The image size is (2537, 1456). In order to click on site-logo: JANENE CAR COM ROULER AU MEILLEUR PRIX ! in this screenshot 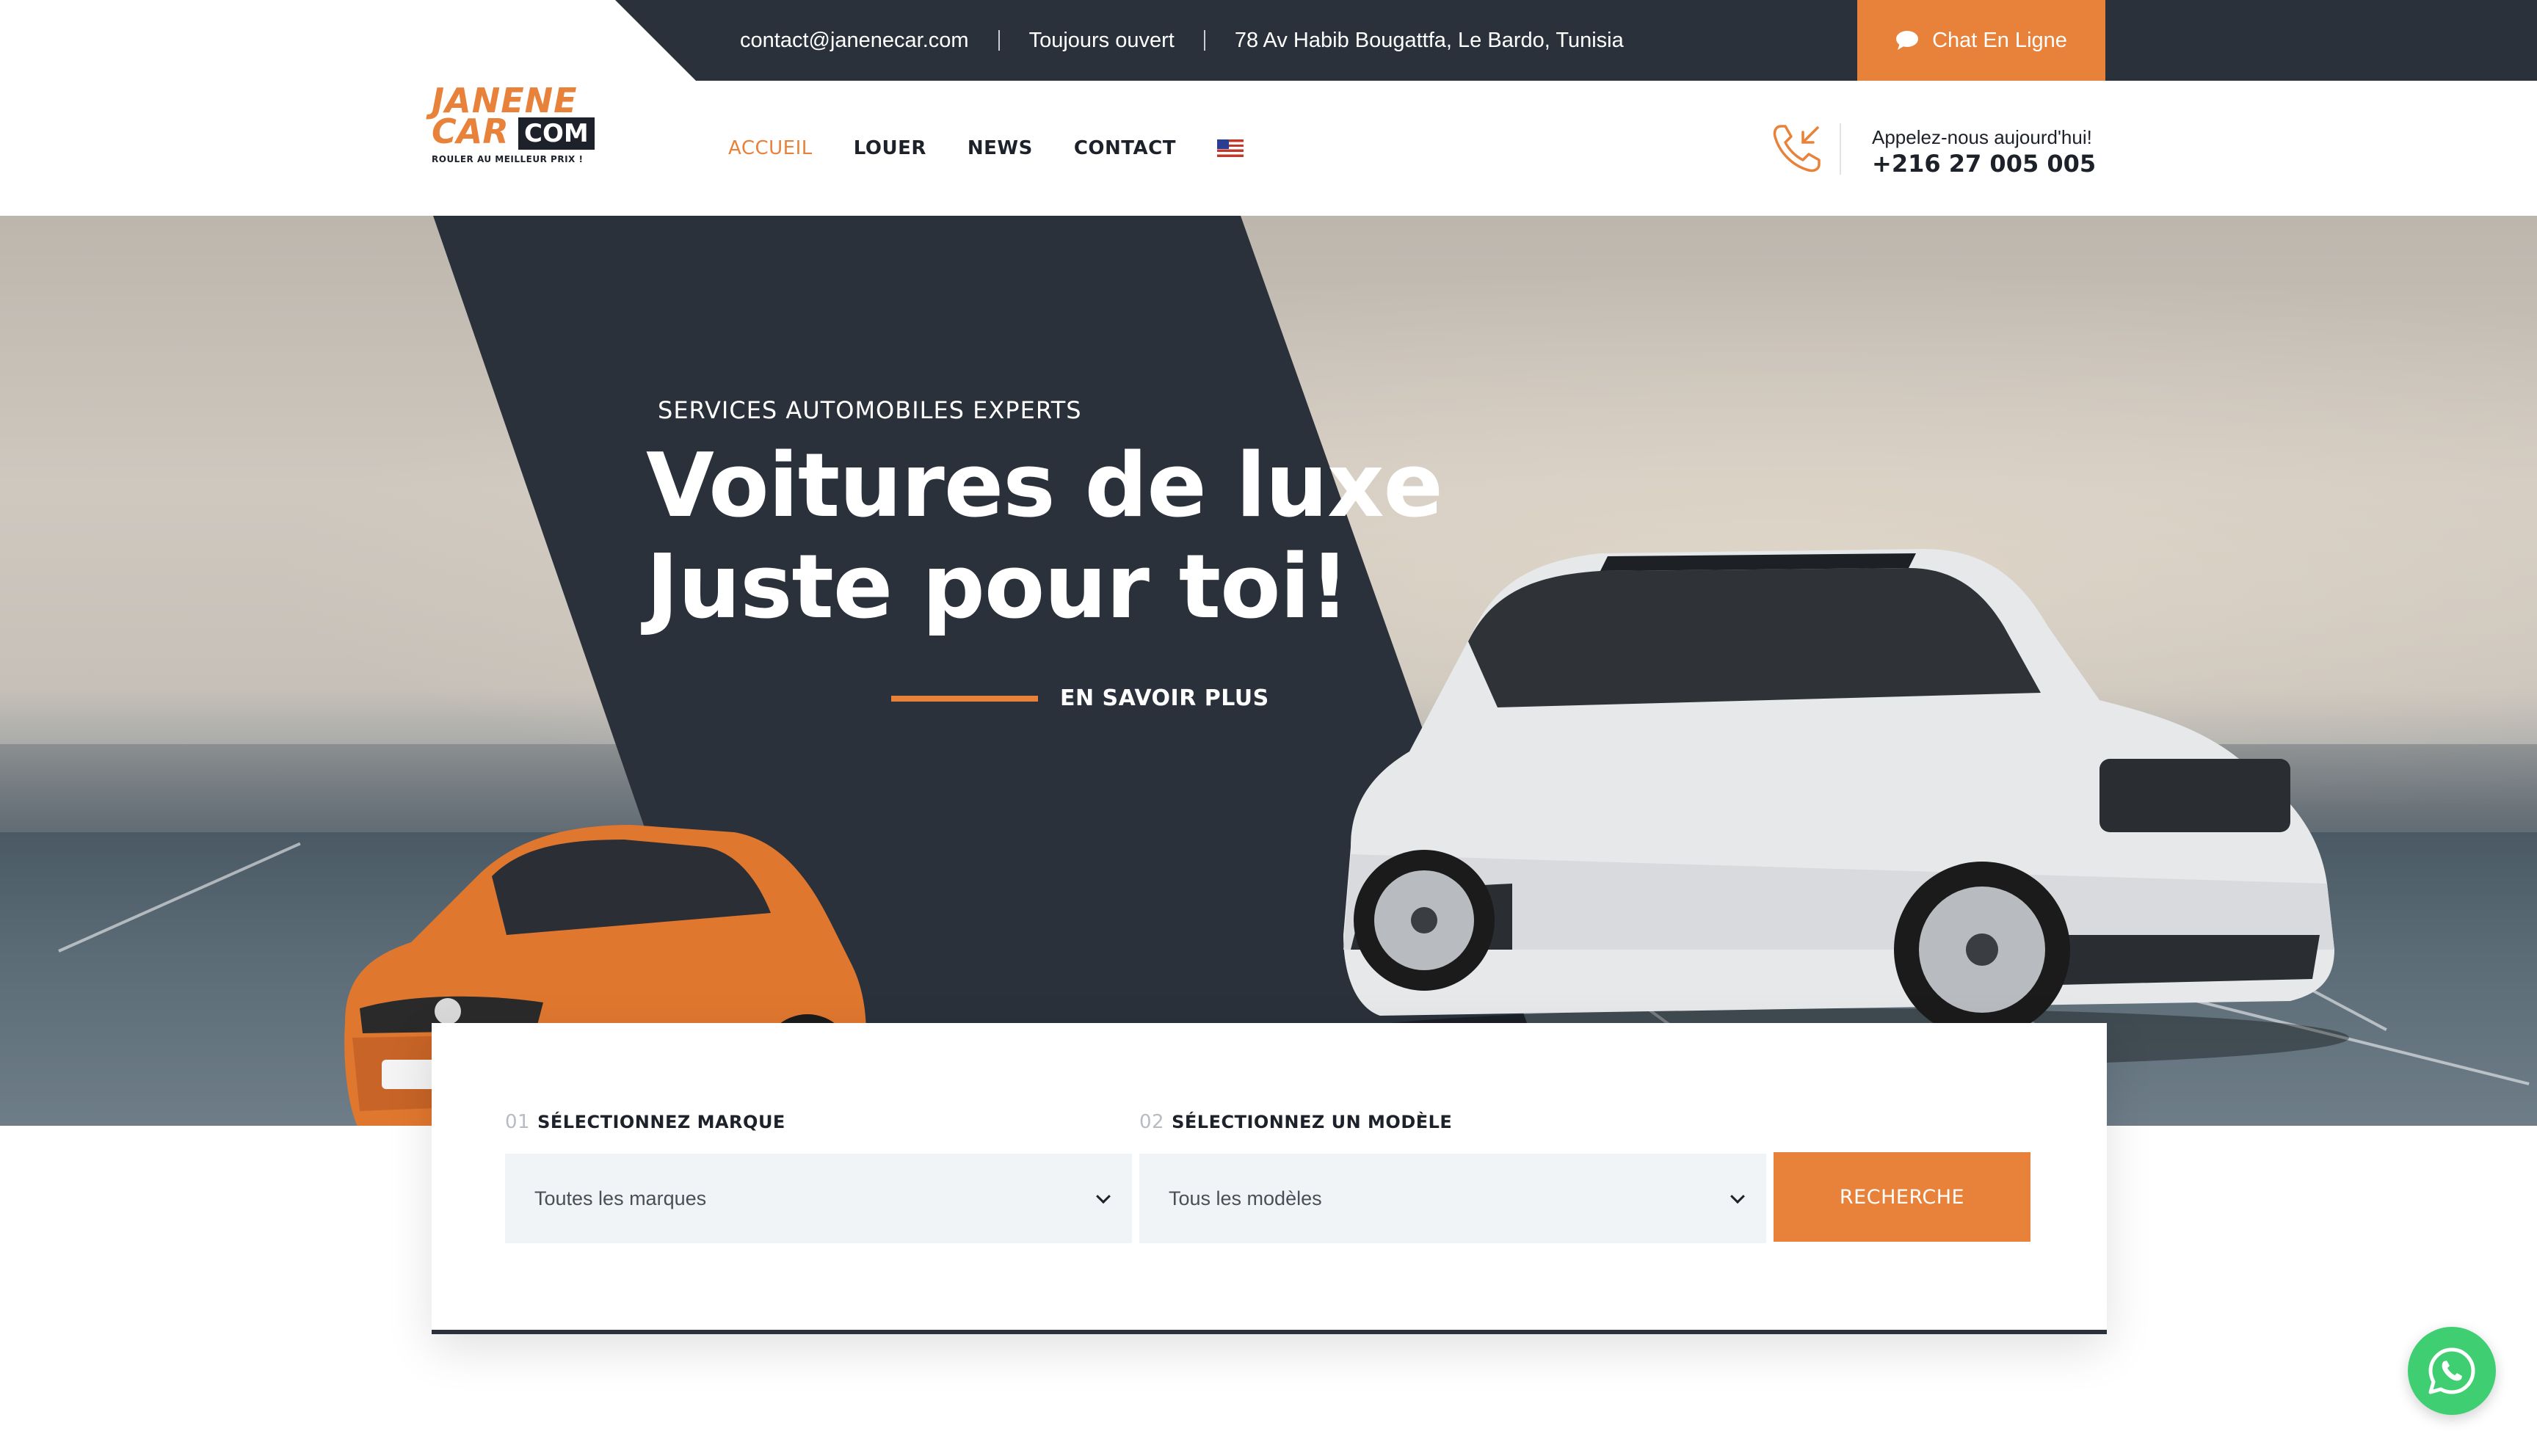, I will do `click(516, 148)`.